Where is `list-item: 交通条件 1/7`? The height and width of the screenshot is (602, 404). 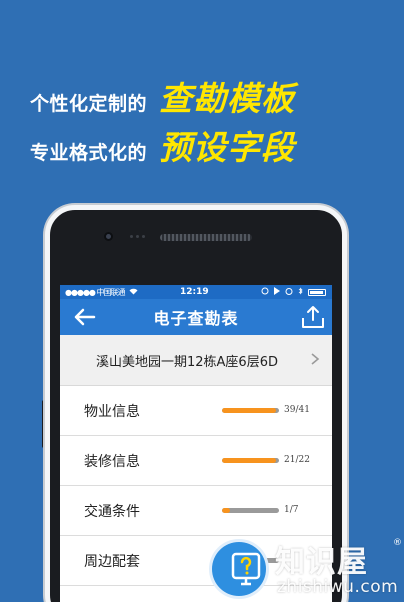
list-item: 交通条件 1/7 is located at coordinates (196, 511).